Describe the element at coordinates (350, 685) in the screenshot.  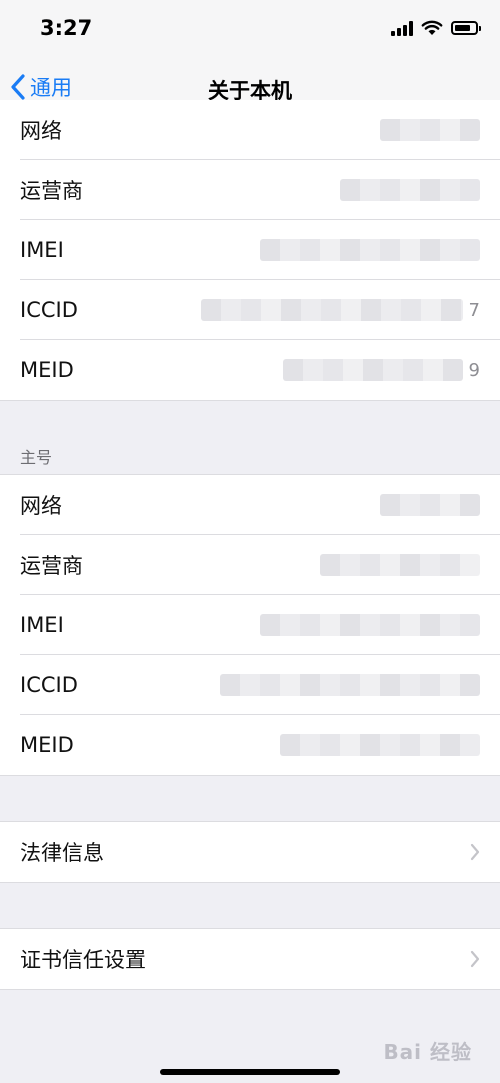
I see `row-value-iccid` at that location.